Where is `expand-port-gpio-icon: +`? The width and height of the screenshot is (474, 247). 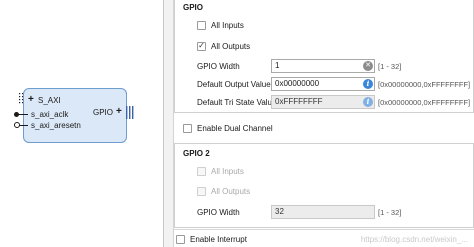
expand-port-gpio-icon: + is located at coordinates (119, 112).